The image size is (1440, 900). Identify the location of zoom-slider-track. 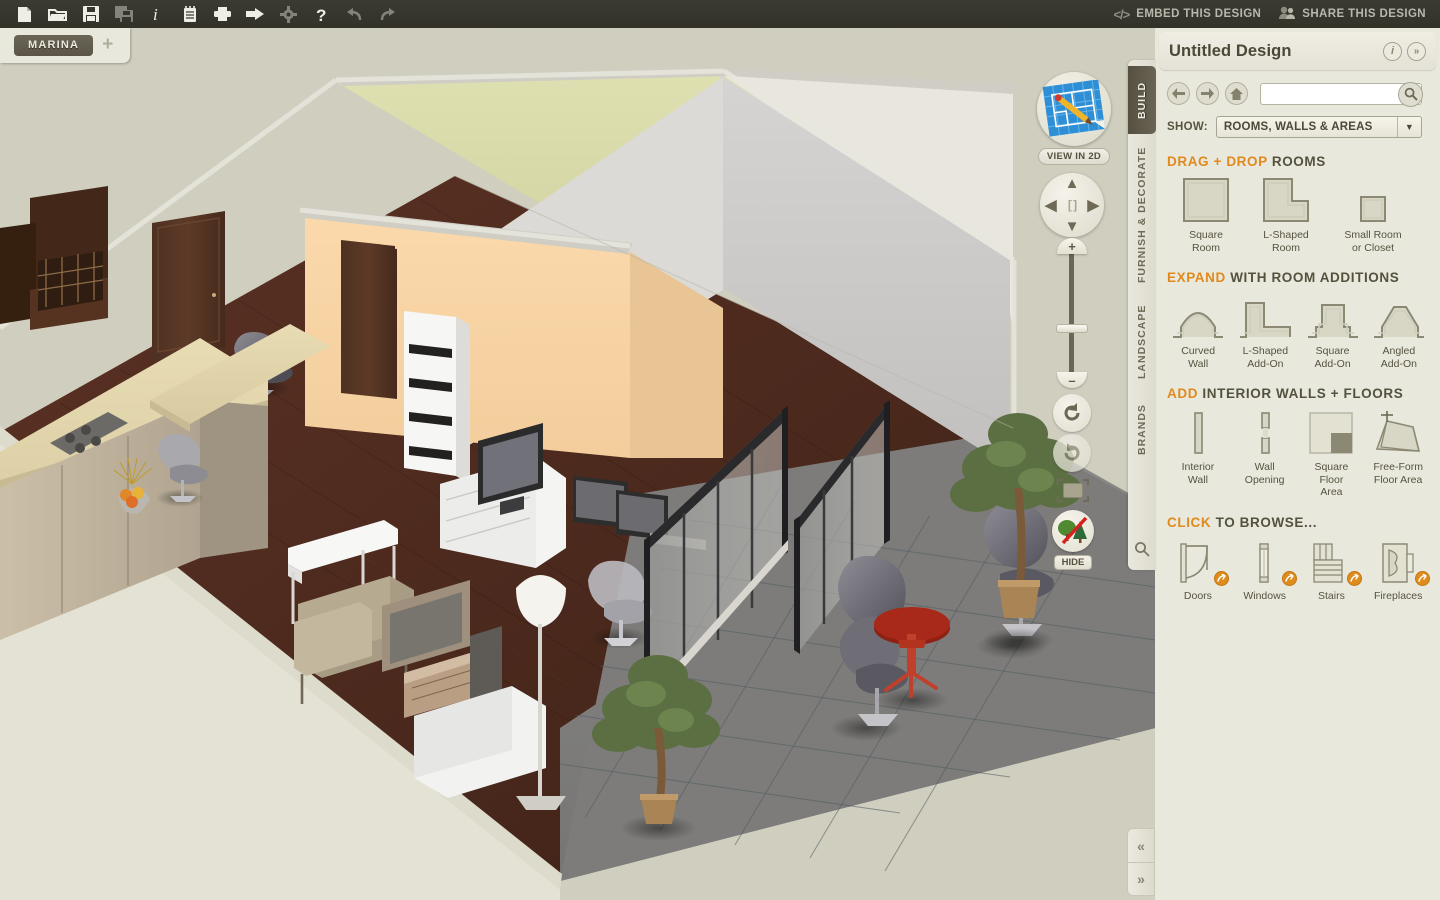
(1071, 314).